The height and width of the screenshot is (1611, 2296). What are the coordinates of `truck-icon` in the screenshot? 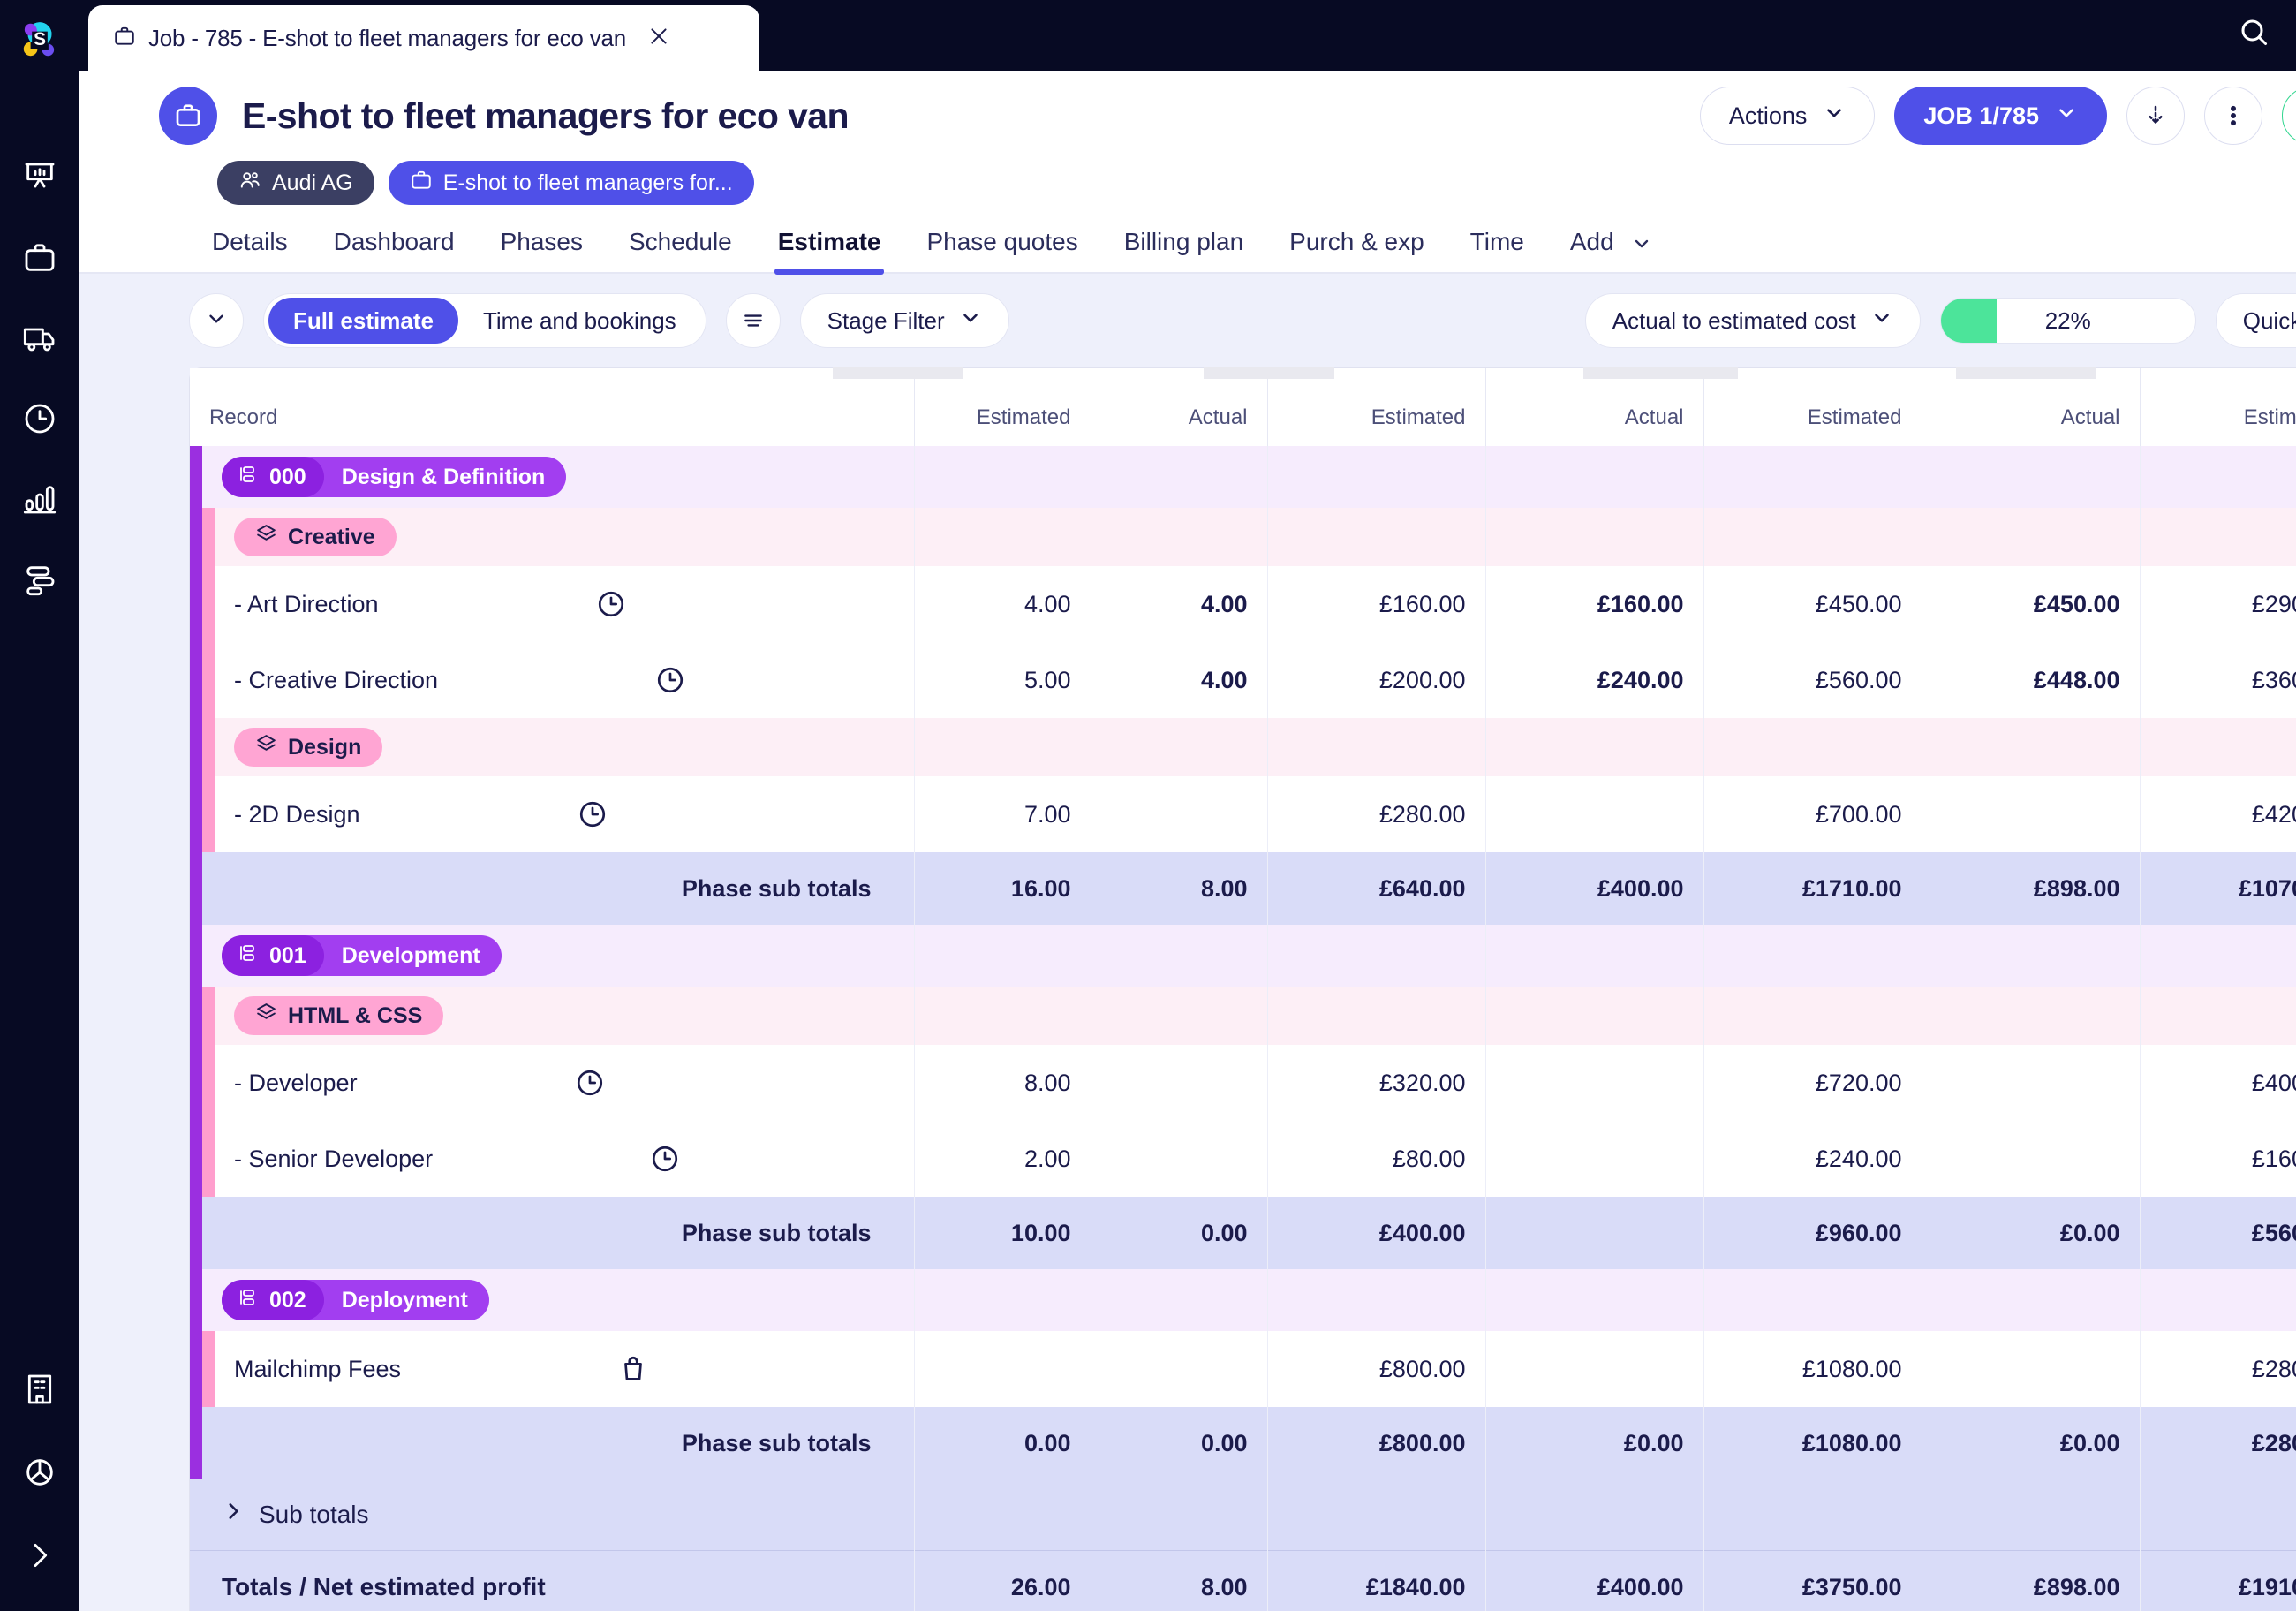 It's located at (39, 338).